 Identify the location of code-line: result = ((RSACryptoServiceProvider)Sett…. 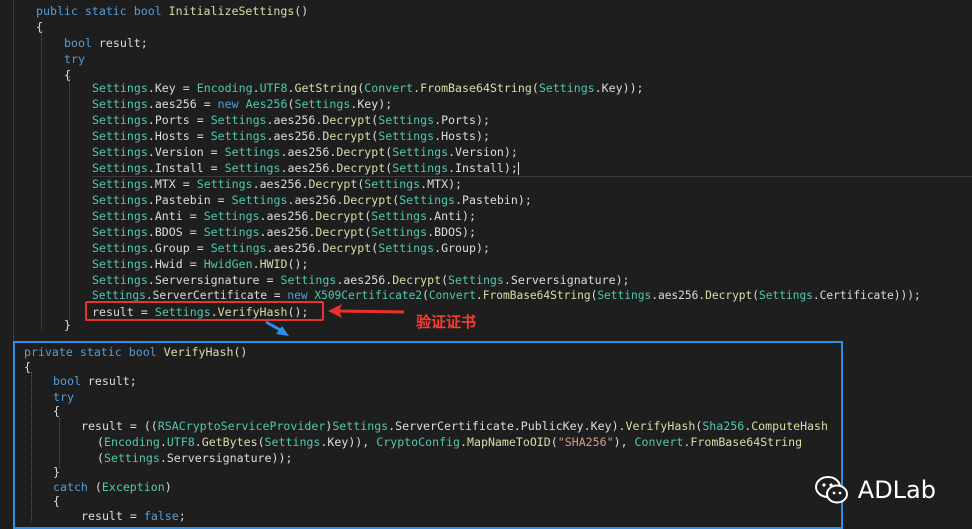
(454, 426).